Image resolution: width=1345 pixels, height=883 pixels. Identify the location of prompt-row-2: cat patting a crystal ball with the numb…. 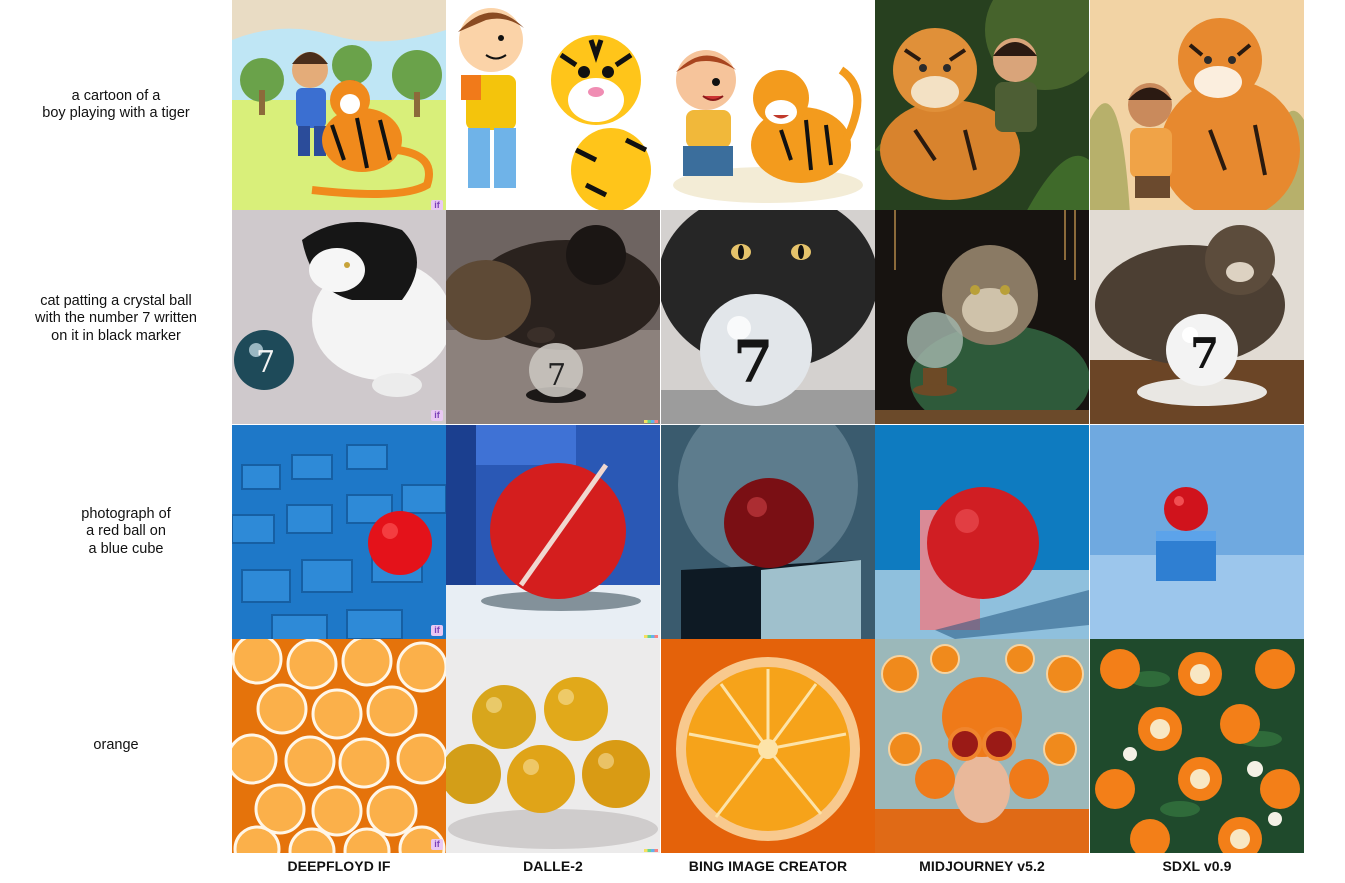
(116, 325).